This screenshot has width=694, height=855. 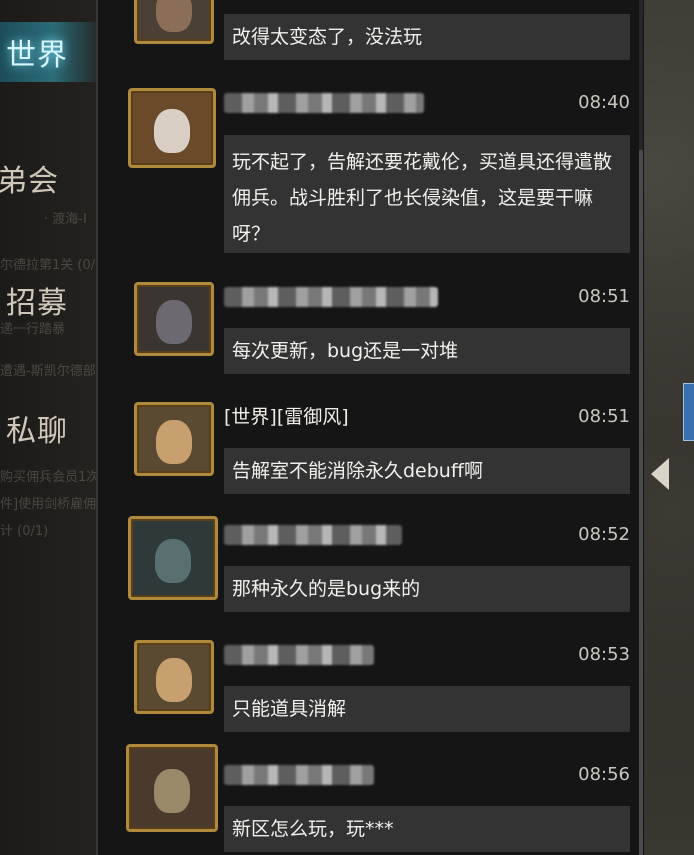 I want to click on bearded-warrior-avatar, so click(x=174, y=22).